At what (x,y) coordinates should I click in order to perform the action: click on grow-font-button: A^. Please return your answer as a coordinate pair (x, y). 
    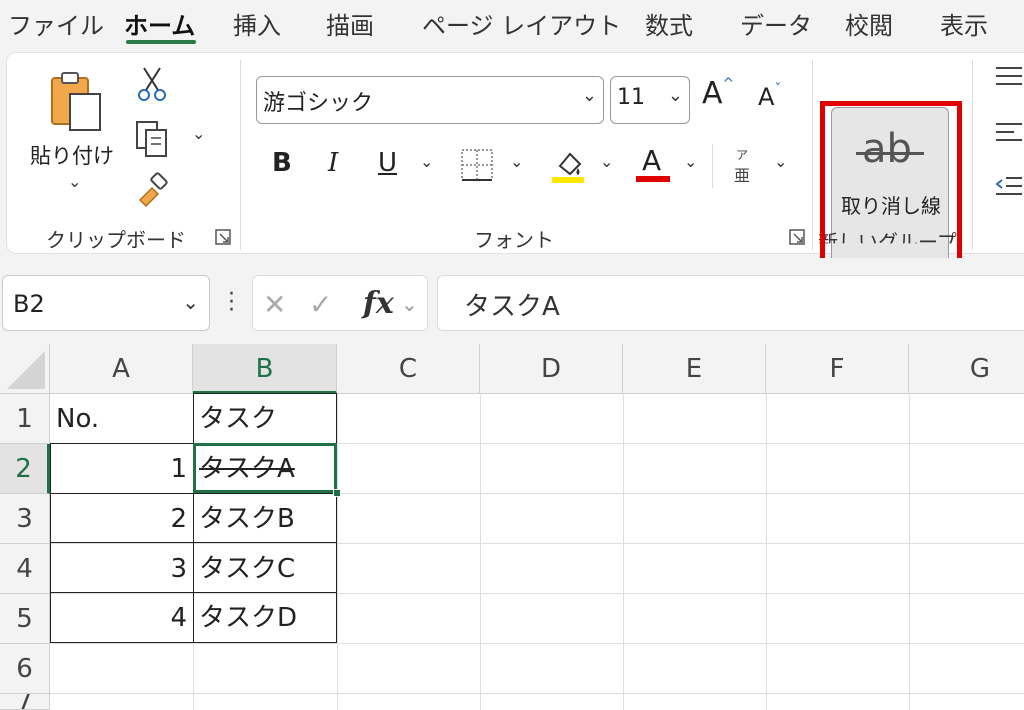
    Looking at the image, I should click on (718, 93).